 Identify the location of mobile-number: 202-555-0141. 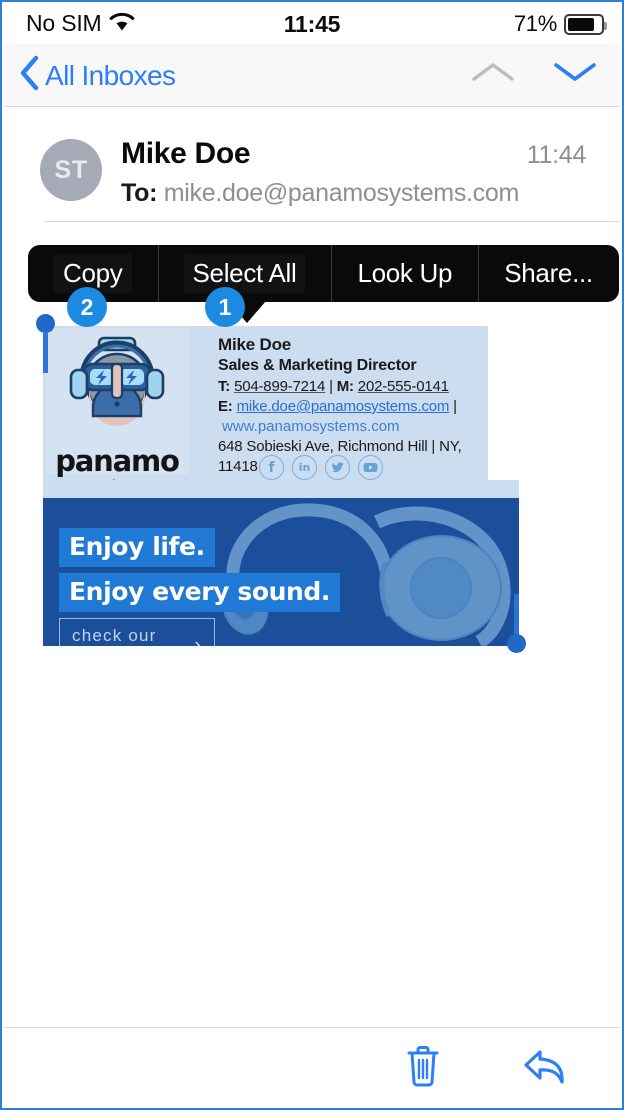
(403, 386).